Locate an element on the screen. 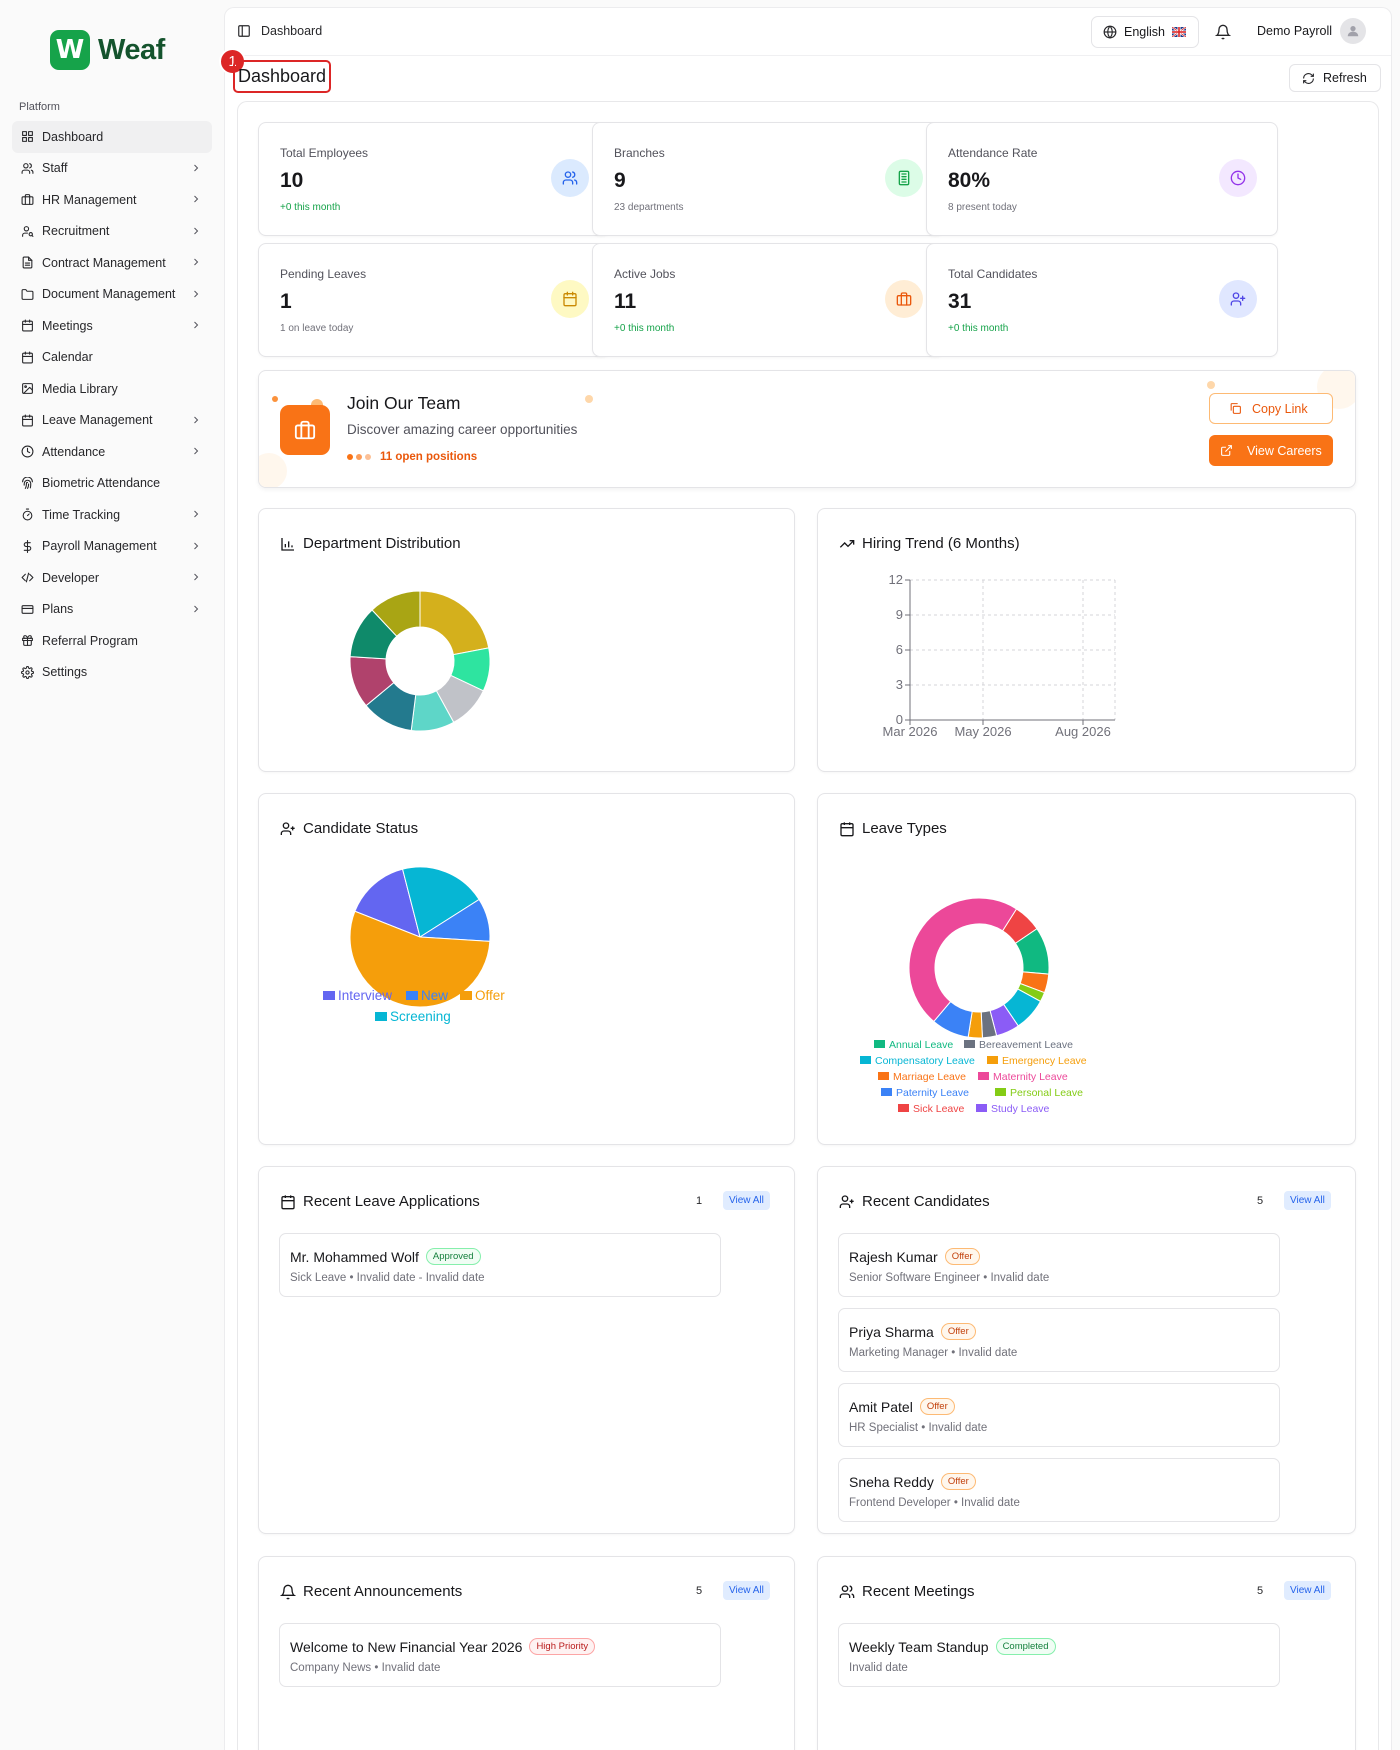 This screenshot has width=1400, height=1750. timer-icon is located at coordinates (27, 515).